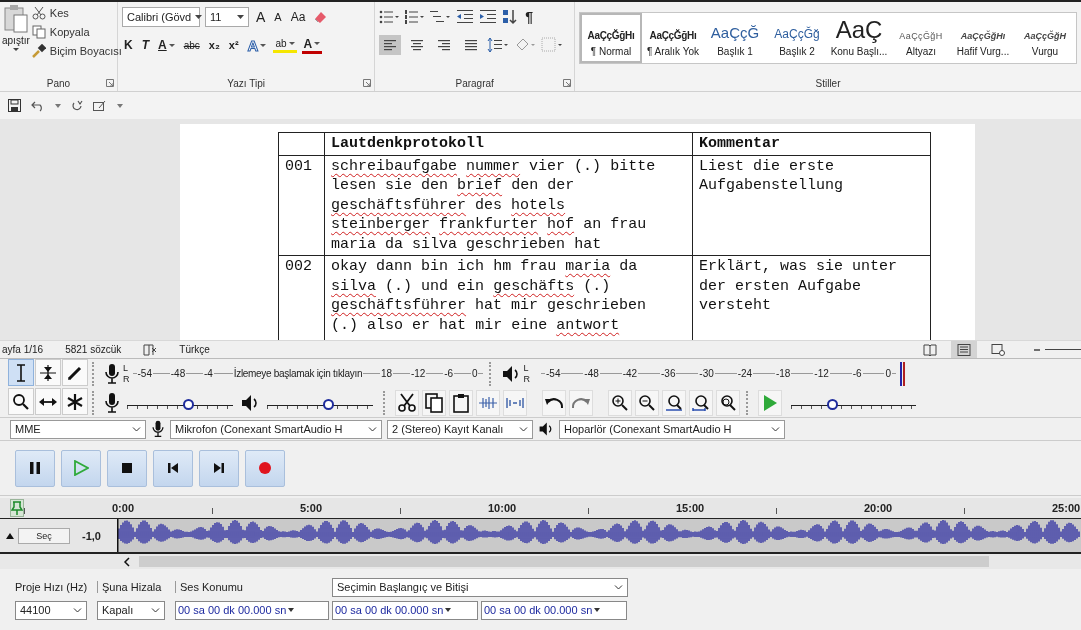 The image size is (1081, 630). I want to click on painter-button: Biçim Boyacısı, so click(76, 51).